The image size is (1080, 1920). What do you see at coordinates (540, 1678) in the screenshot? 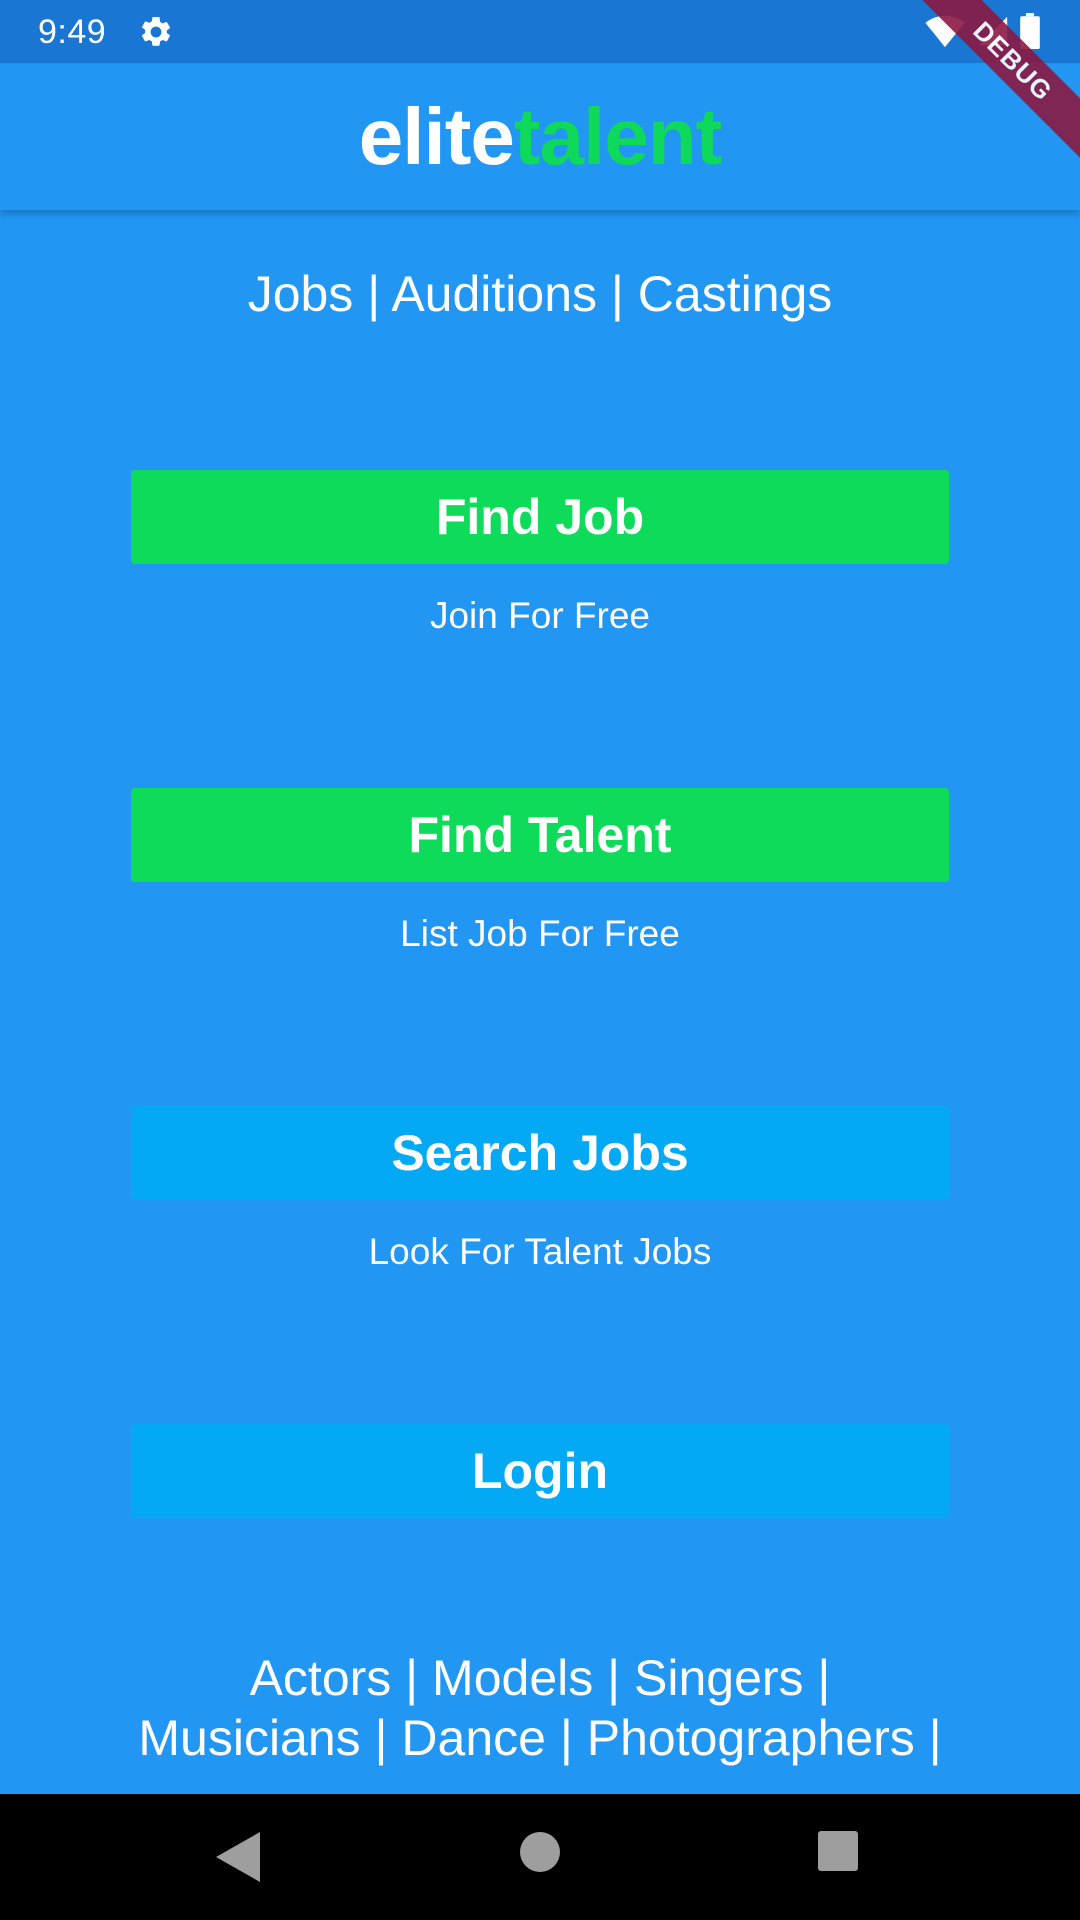
I see `categories-line-1: Actors | Models | Singers |` at bounding box center [540, 1678].